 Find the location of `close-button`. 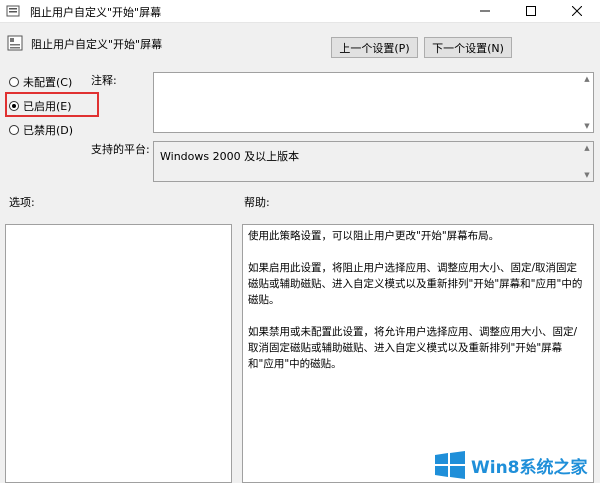

close-button is located at coordinates (577, 11).